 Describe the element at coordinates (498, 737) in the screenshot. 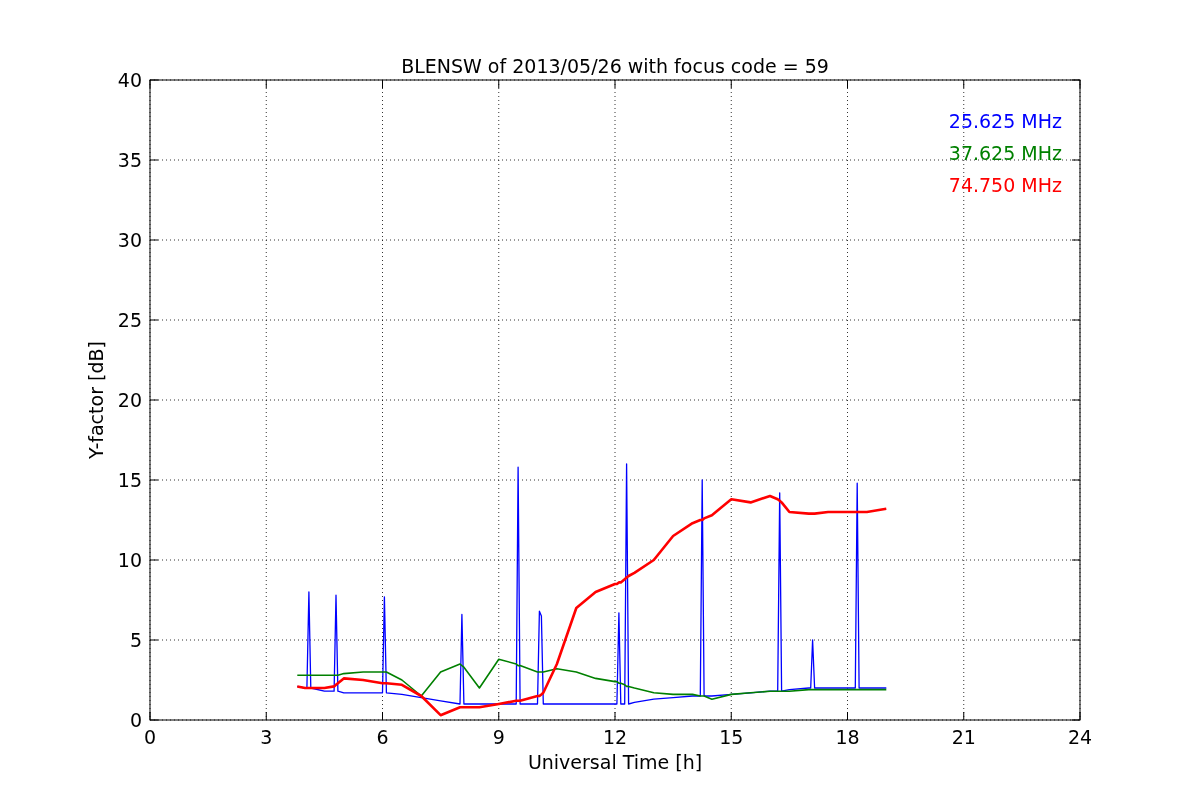

I see `x-tick-label: 9` at that location.